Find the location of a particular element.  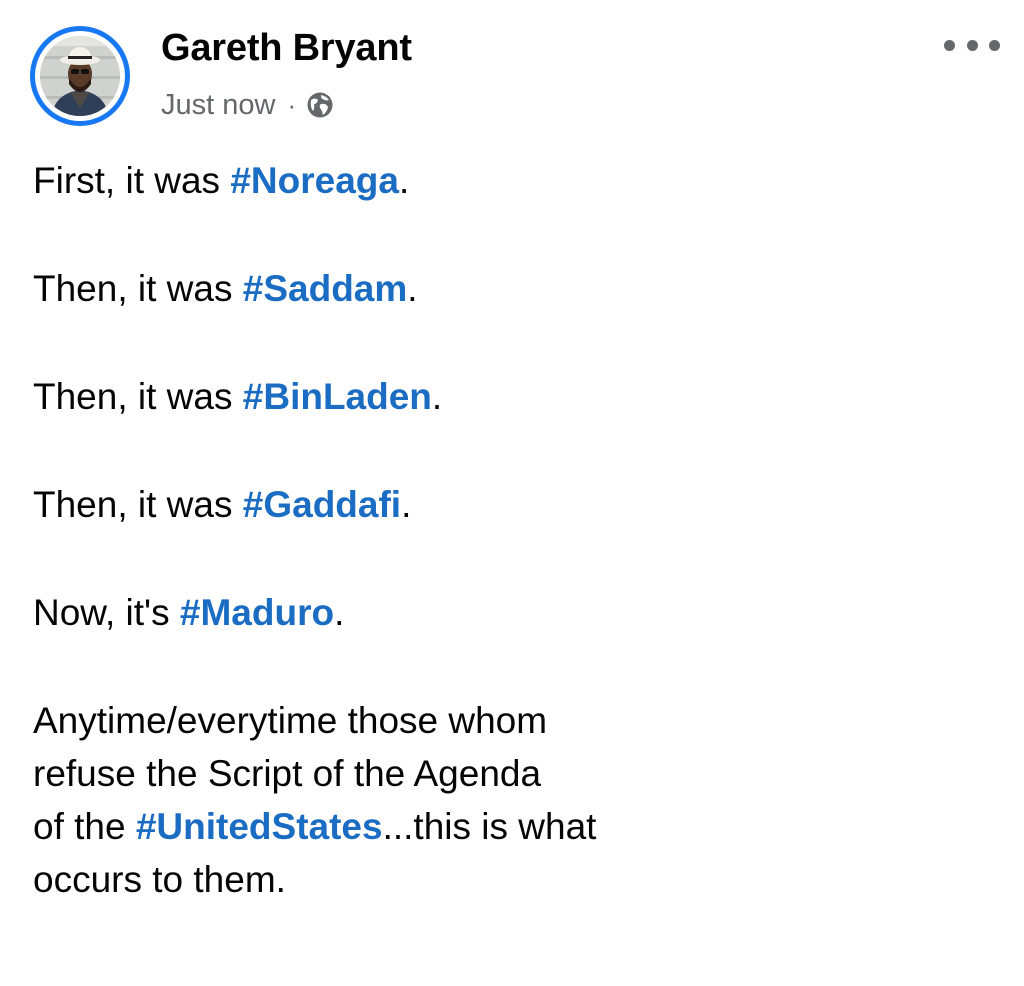

post-line: Then, it was #Gaddafi. is located at coordinates (222, 504).